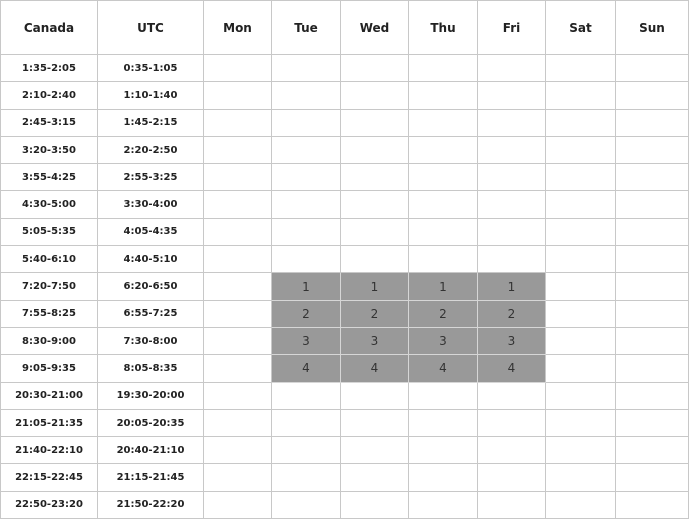 This screenshot has height=523, width=689. What do you see at coordinates (344, 177) in the screenshot?
I see `table-row: 3:55-4:25 2:55-3:25` at bounding box center [344, 177].